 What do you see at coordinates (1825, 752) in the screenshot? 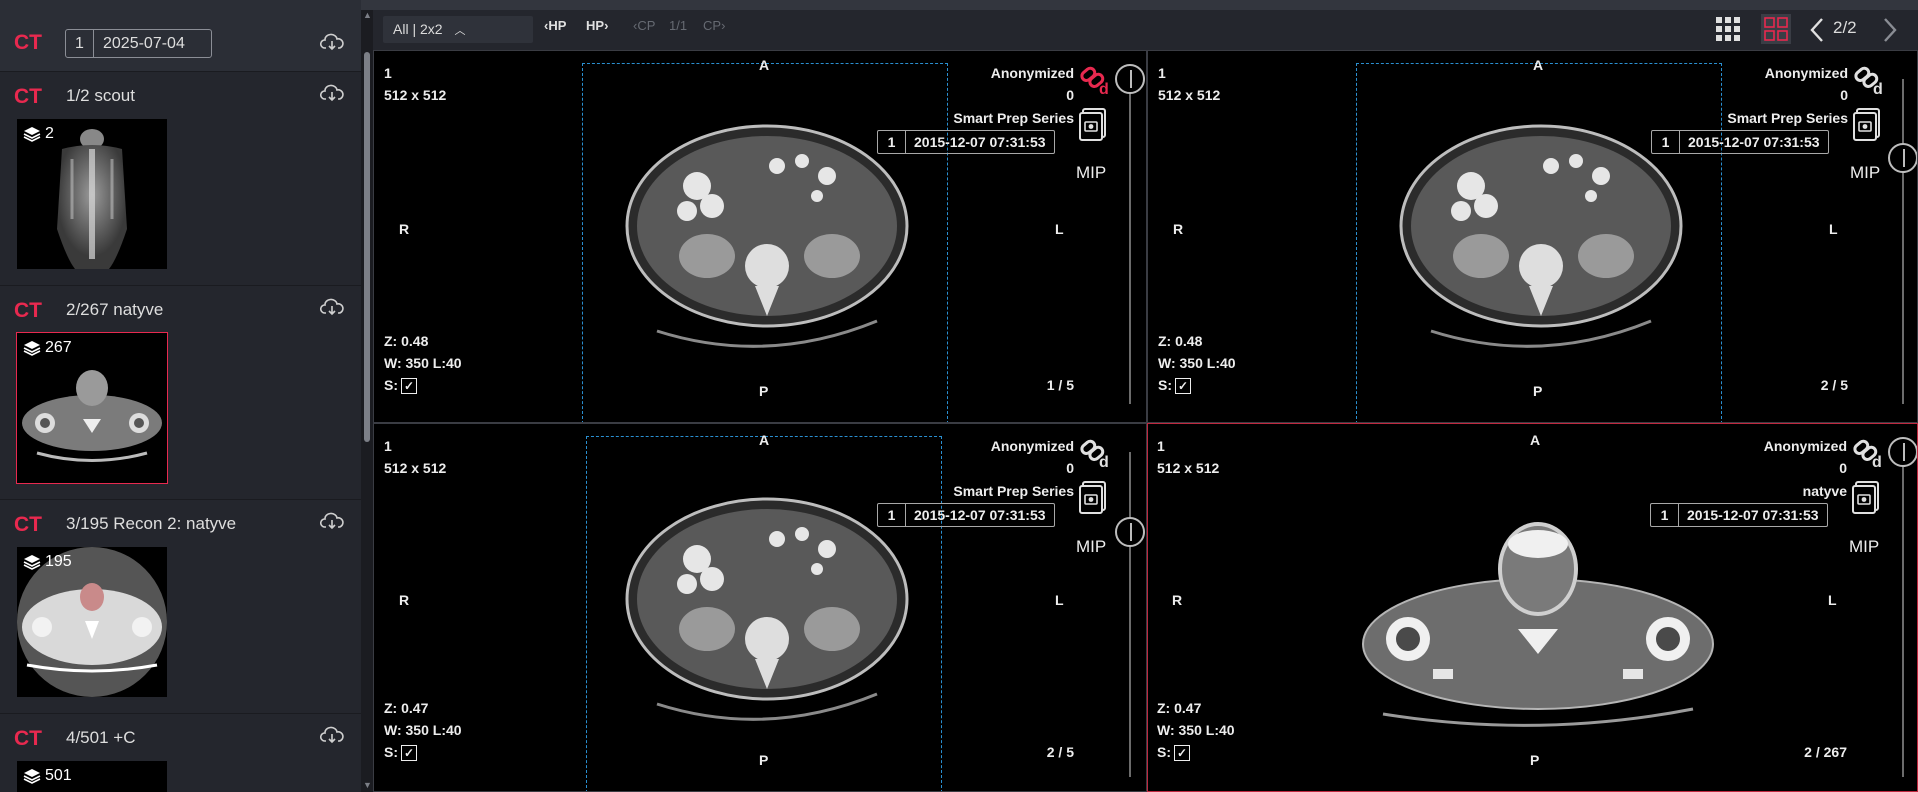
I see `frame-counter: 2 / 267` at bounding box center [1825, 752].